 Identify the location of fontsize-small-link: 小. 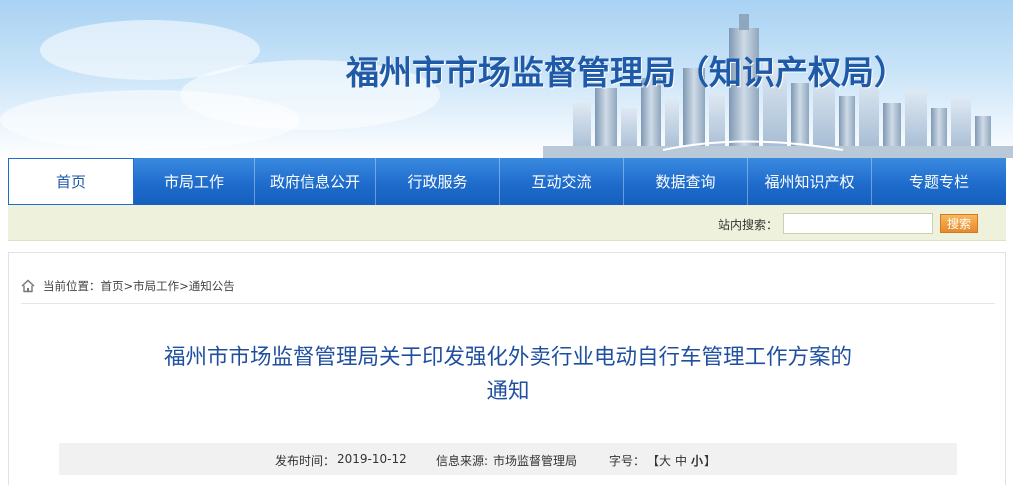
(697, 460).